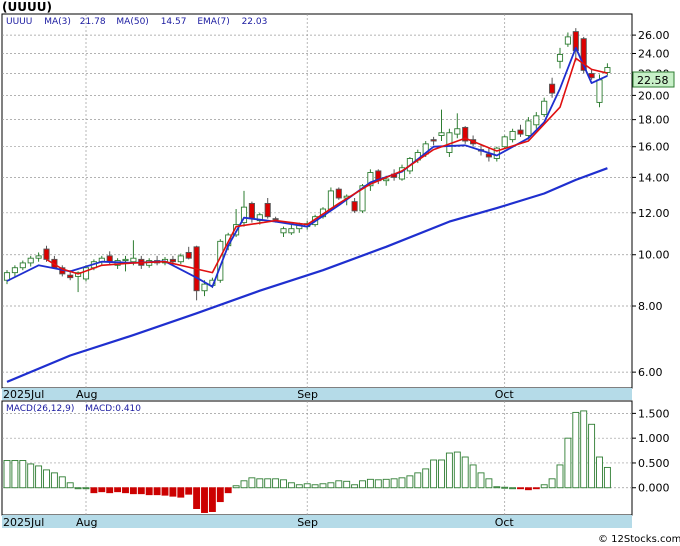 This screenshot has width=680, height=546. I want to click on legend-ma50-label: MA(50), so click(132, 22).